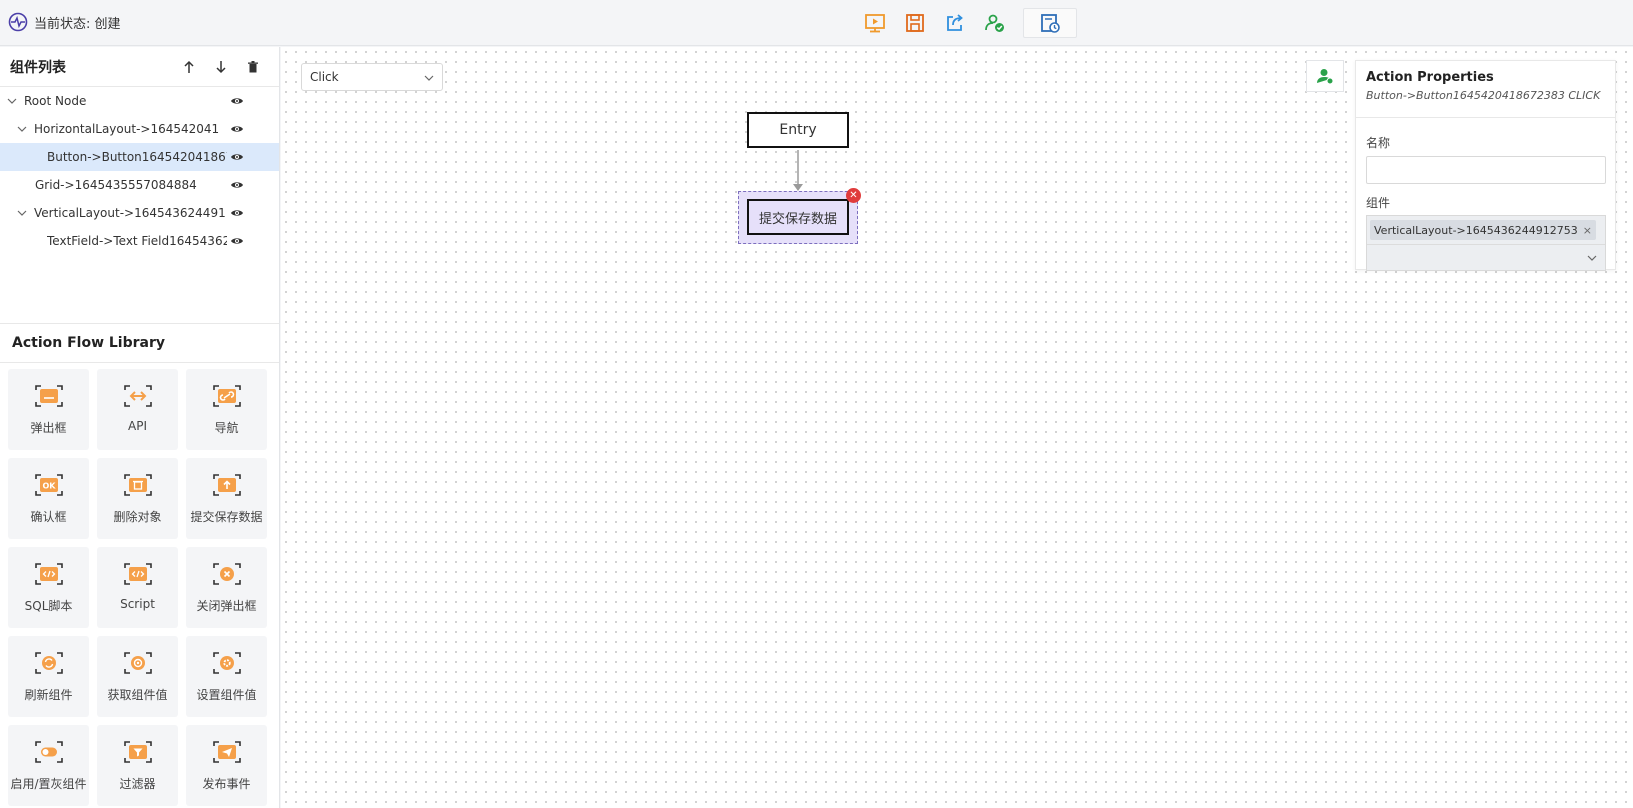 Image resolution: width=1633 pixels, height=808 pixels. Describe the element at coordinates (226, 587) in the screenshot. I see `library-item-close-dialog: 关闭弹出框` at that location.